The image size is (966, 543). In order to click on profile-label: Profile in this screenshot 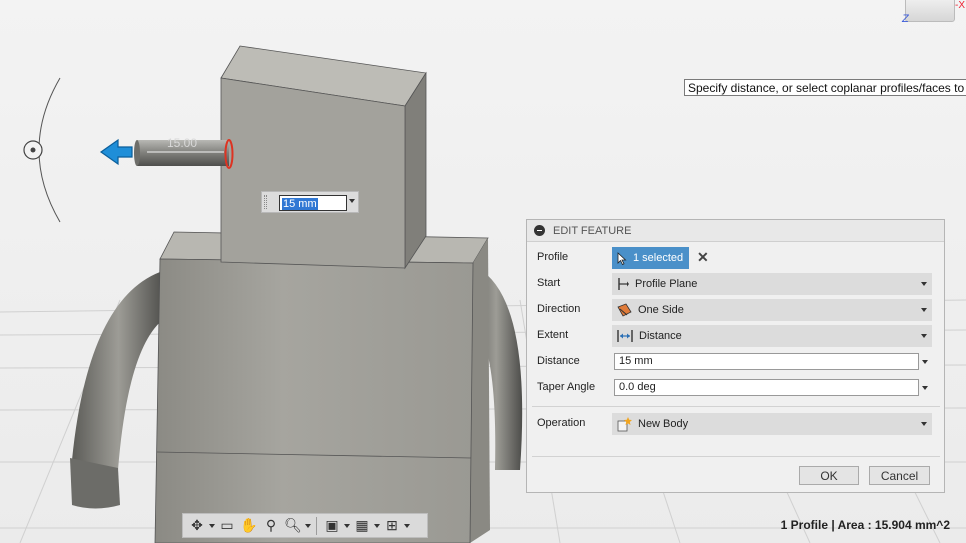, I will do `click(553, 257)`.